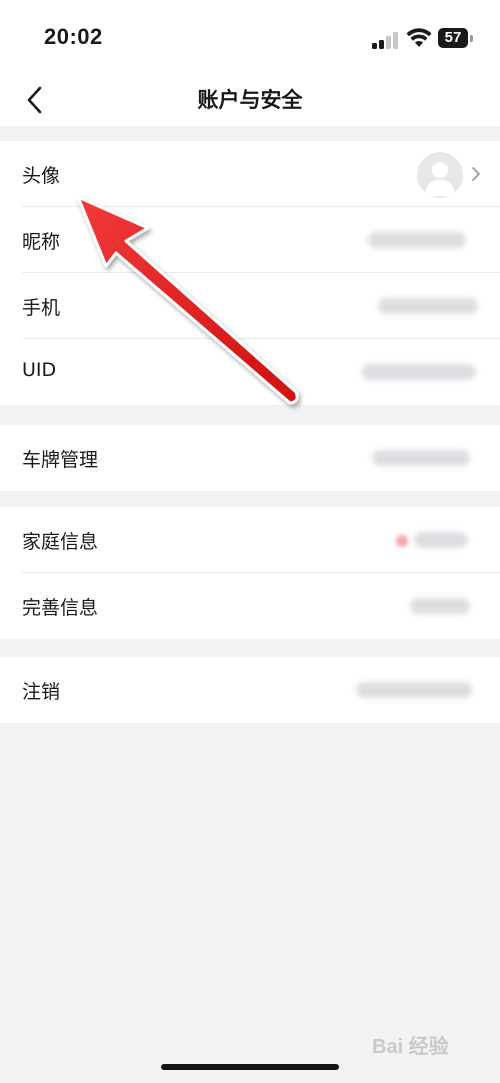 The height and width of the screenshot is (1083, 500). Describe the element at coordinates (417, 240) in the screenshot. I see `nickname-value-blurred` at that location.